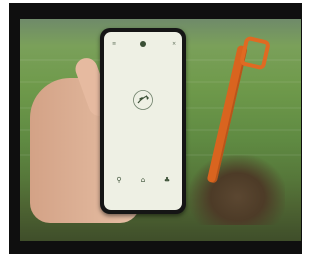 The width and height of the screenshot is (320, 263). I want to click on dug-soil, so click(237, 190).